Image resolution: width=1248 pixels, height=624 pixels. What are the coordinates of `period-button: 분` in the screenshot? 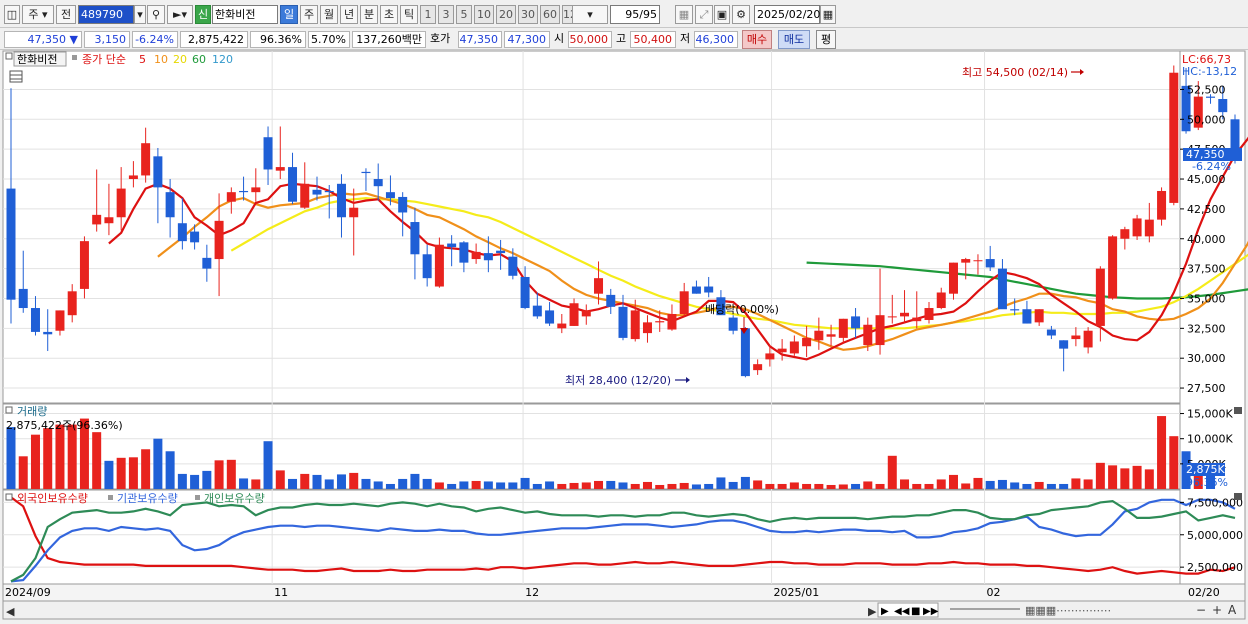 It's located at (369, 14).